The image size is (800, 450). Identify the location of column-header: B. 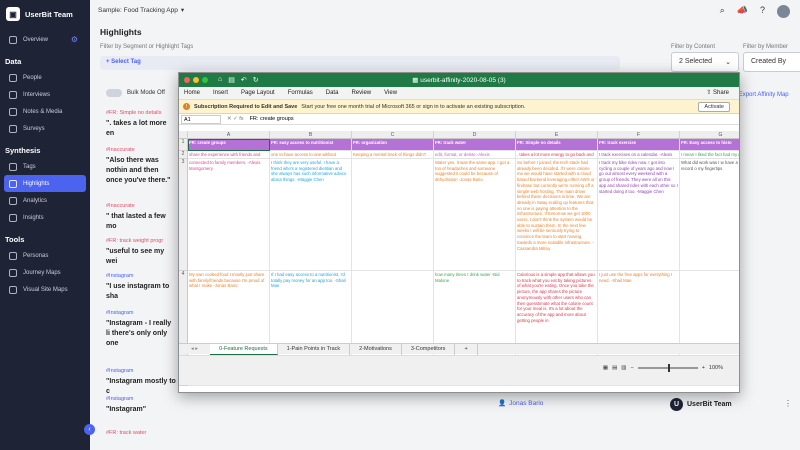
(311, 135).